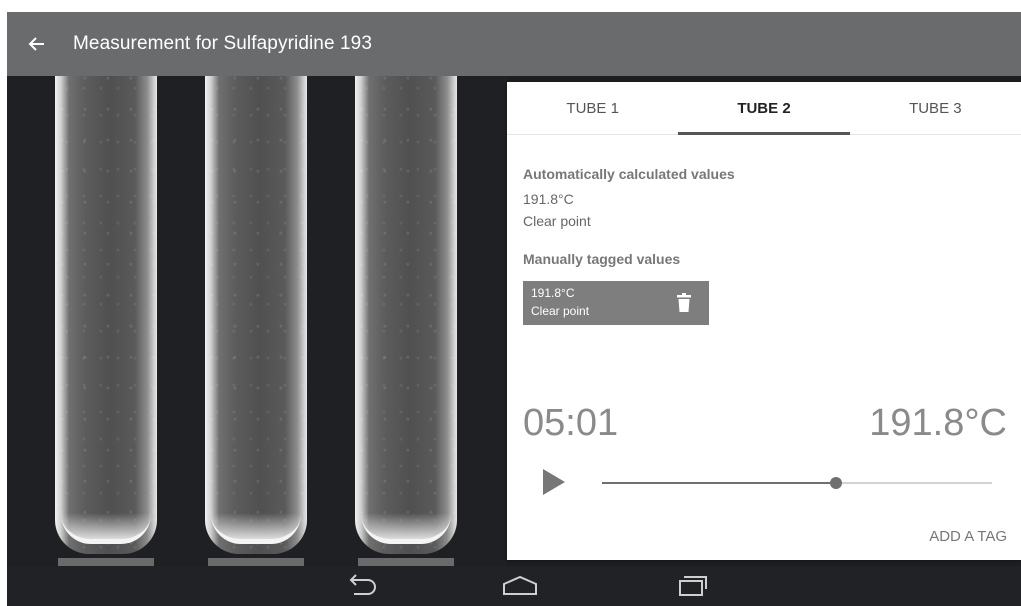 This screenshot has height=606, width=1021. What do you see at coordinates (719, 483) in the screenshot?
I see `slider-progress` at bounding box center [719, 483].